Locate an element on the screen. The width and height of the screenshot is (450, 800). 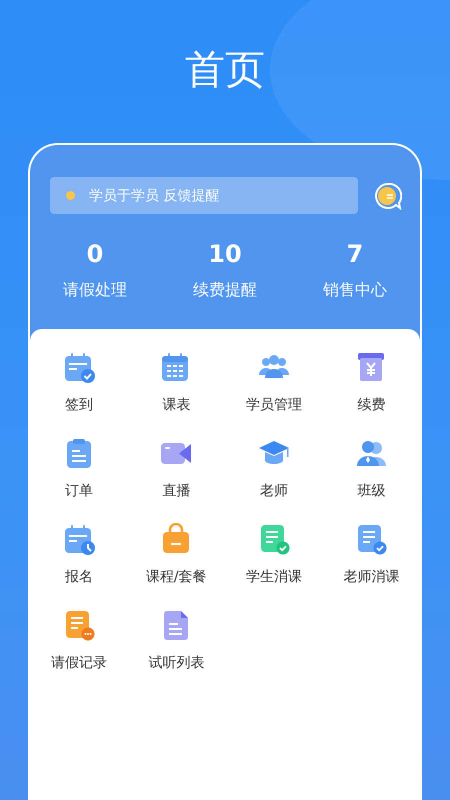
menu-label: 续费 is located at coordinates (371, 405).